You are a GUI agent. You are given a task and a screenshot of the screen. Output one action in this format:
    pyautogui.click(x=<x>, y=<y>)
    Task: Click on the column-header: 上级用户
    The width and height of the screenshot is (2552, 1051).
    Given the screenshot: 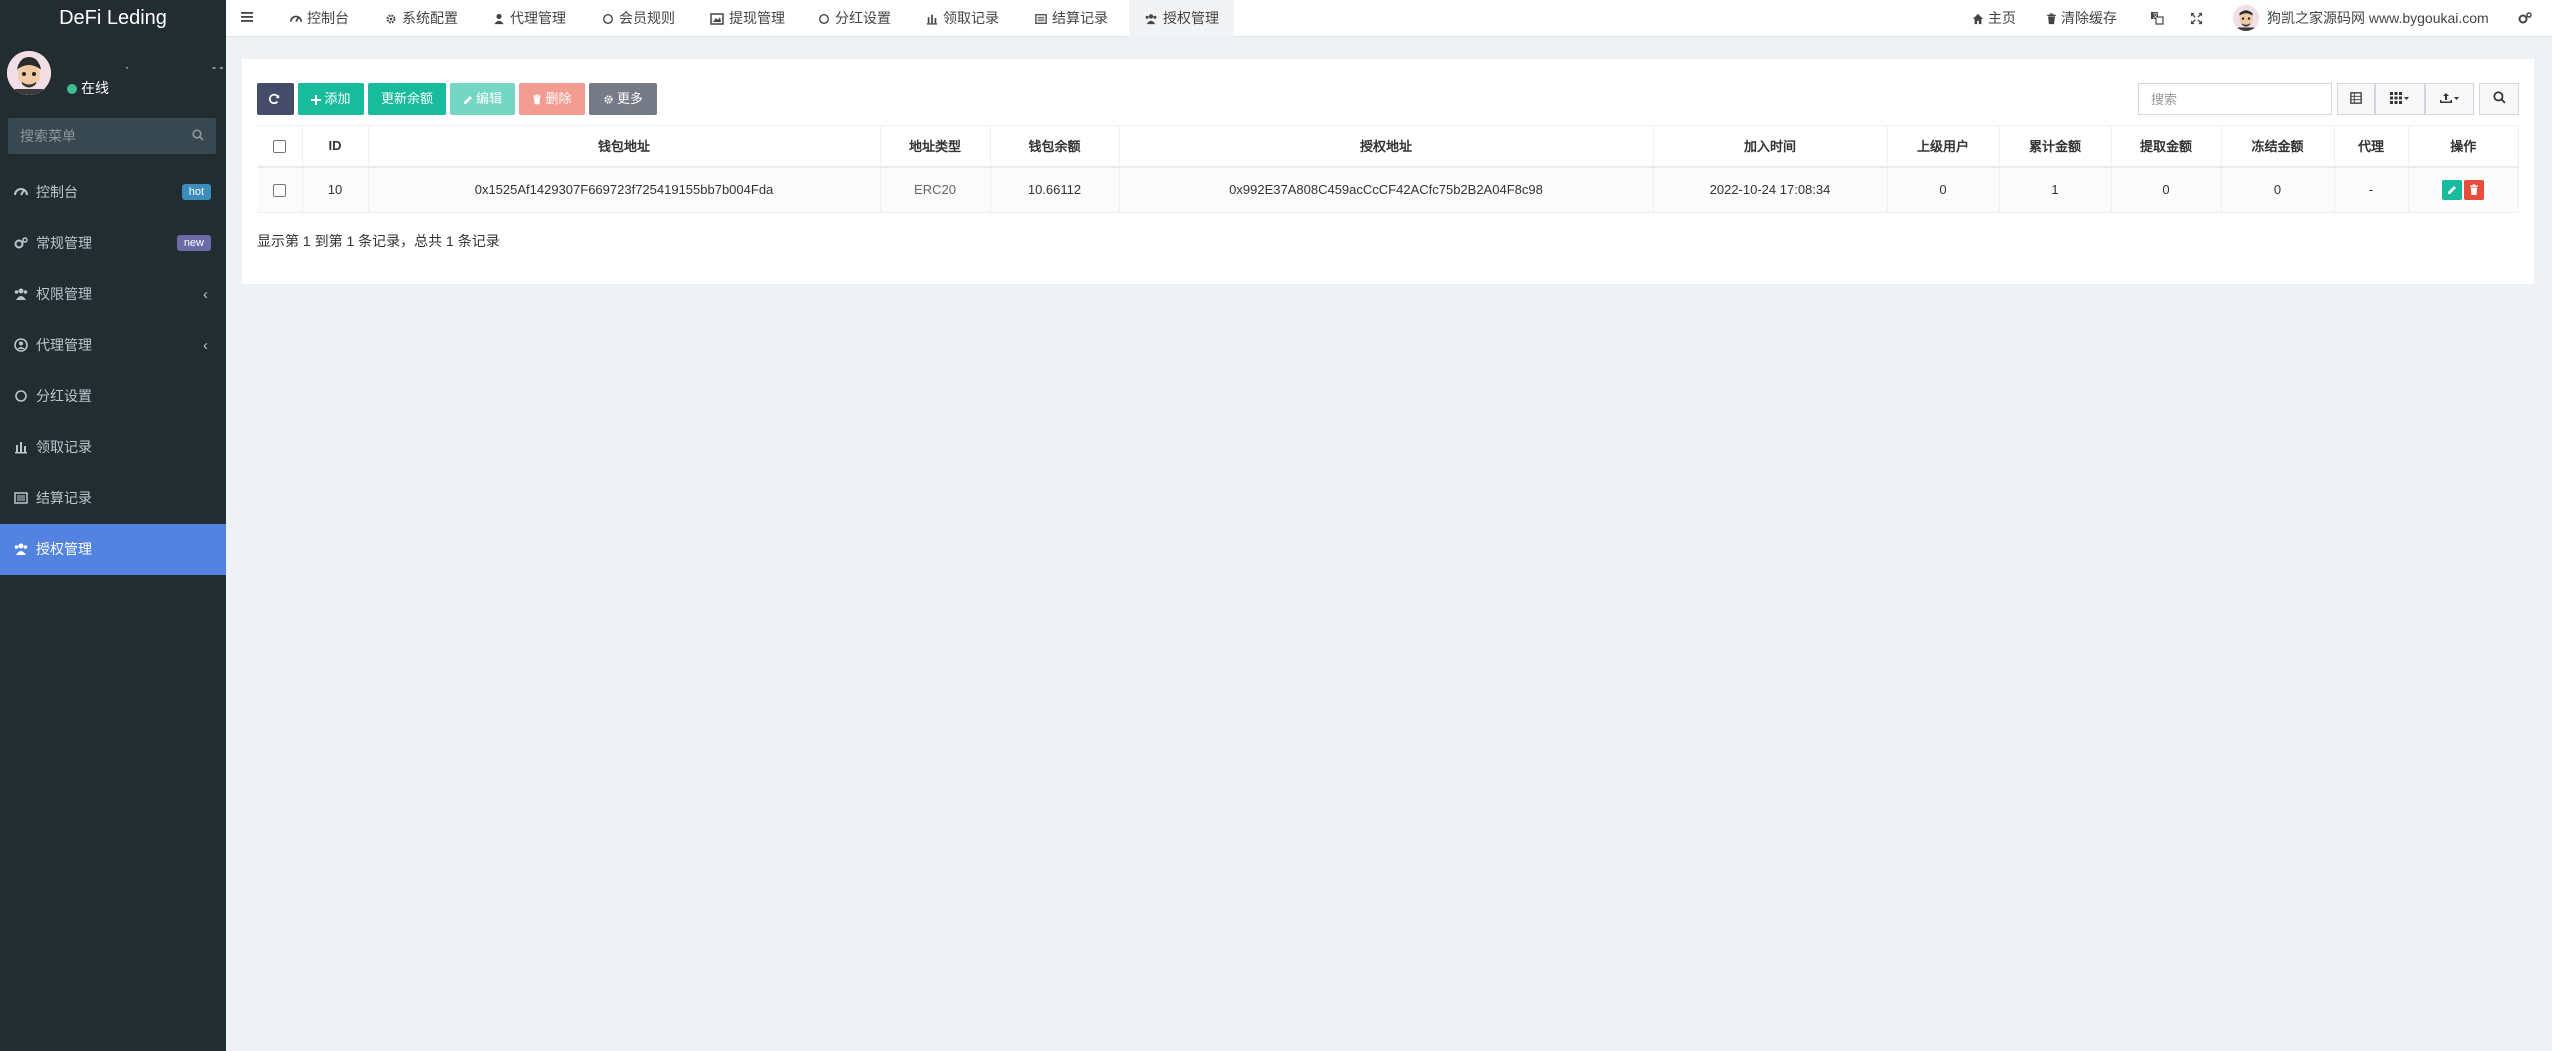 What is the action you would take?
    pyautogui.click(x=1943, y=146)
    